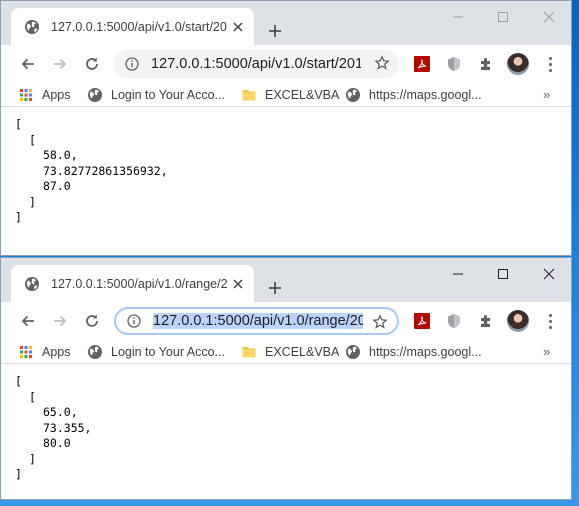  What do you see at coordinates (67, 427) in the screenshot?
I see `json-value: 73.355,` at bounding box center [67, 427].